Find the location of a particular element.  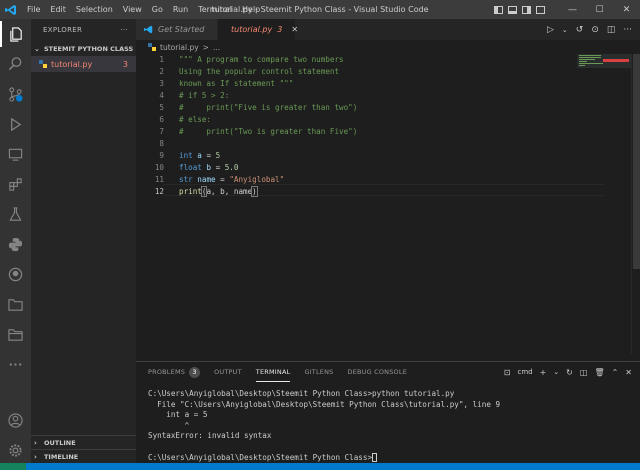

tab-terminal: TERMINAL is located at coordinates (273, 372).